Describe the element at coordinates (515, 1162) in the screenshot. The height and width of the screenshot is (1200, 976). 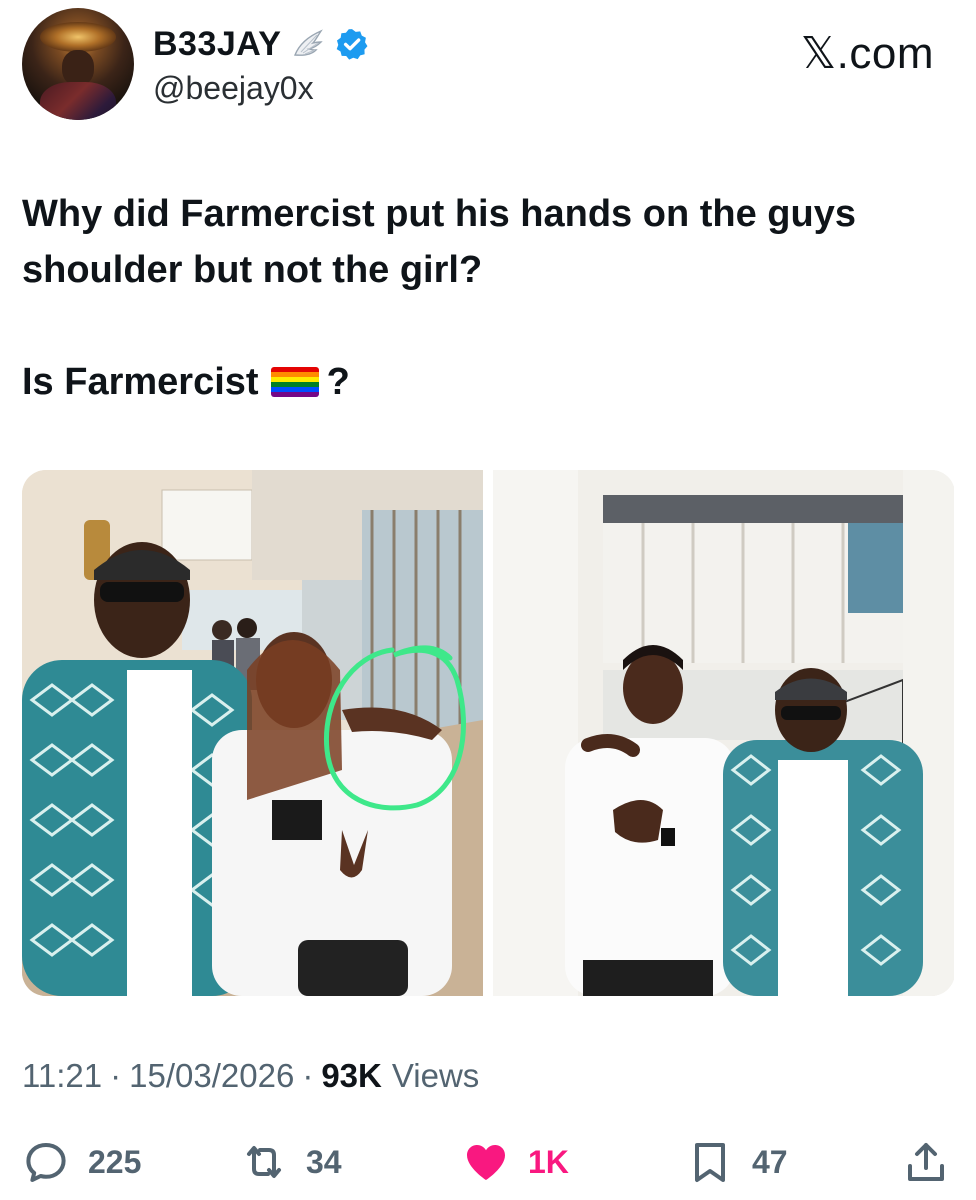
I see `like-button: 1K` at that location.